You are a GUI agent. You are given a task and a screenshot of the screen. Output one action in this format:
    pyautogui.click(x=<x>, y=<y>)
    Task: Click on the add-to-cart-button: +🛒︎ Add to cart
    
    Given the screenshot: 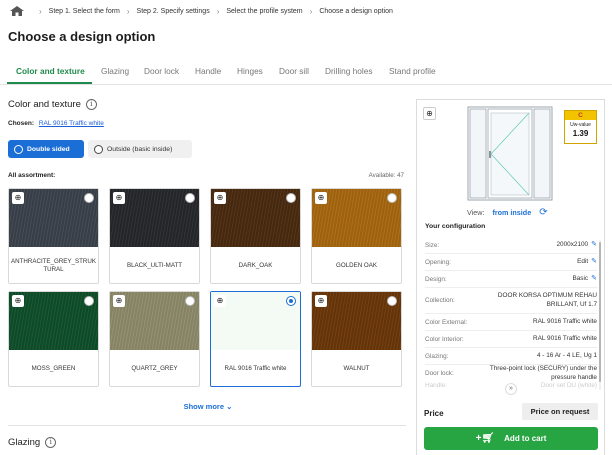 What is the action you would take?
    pyautogui.click(x=511, y=438)
    